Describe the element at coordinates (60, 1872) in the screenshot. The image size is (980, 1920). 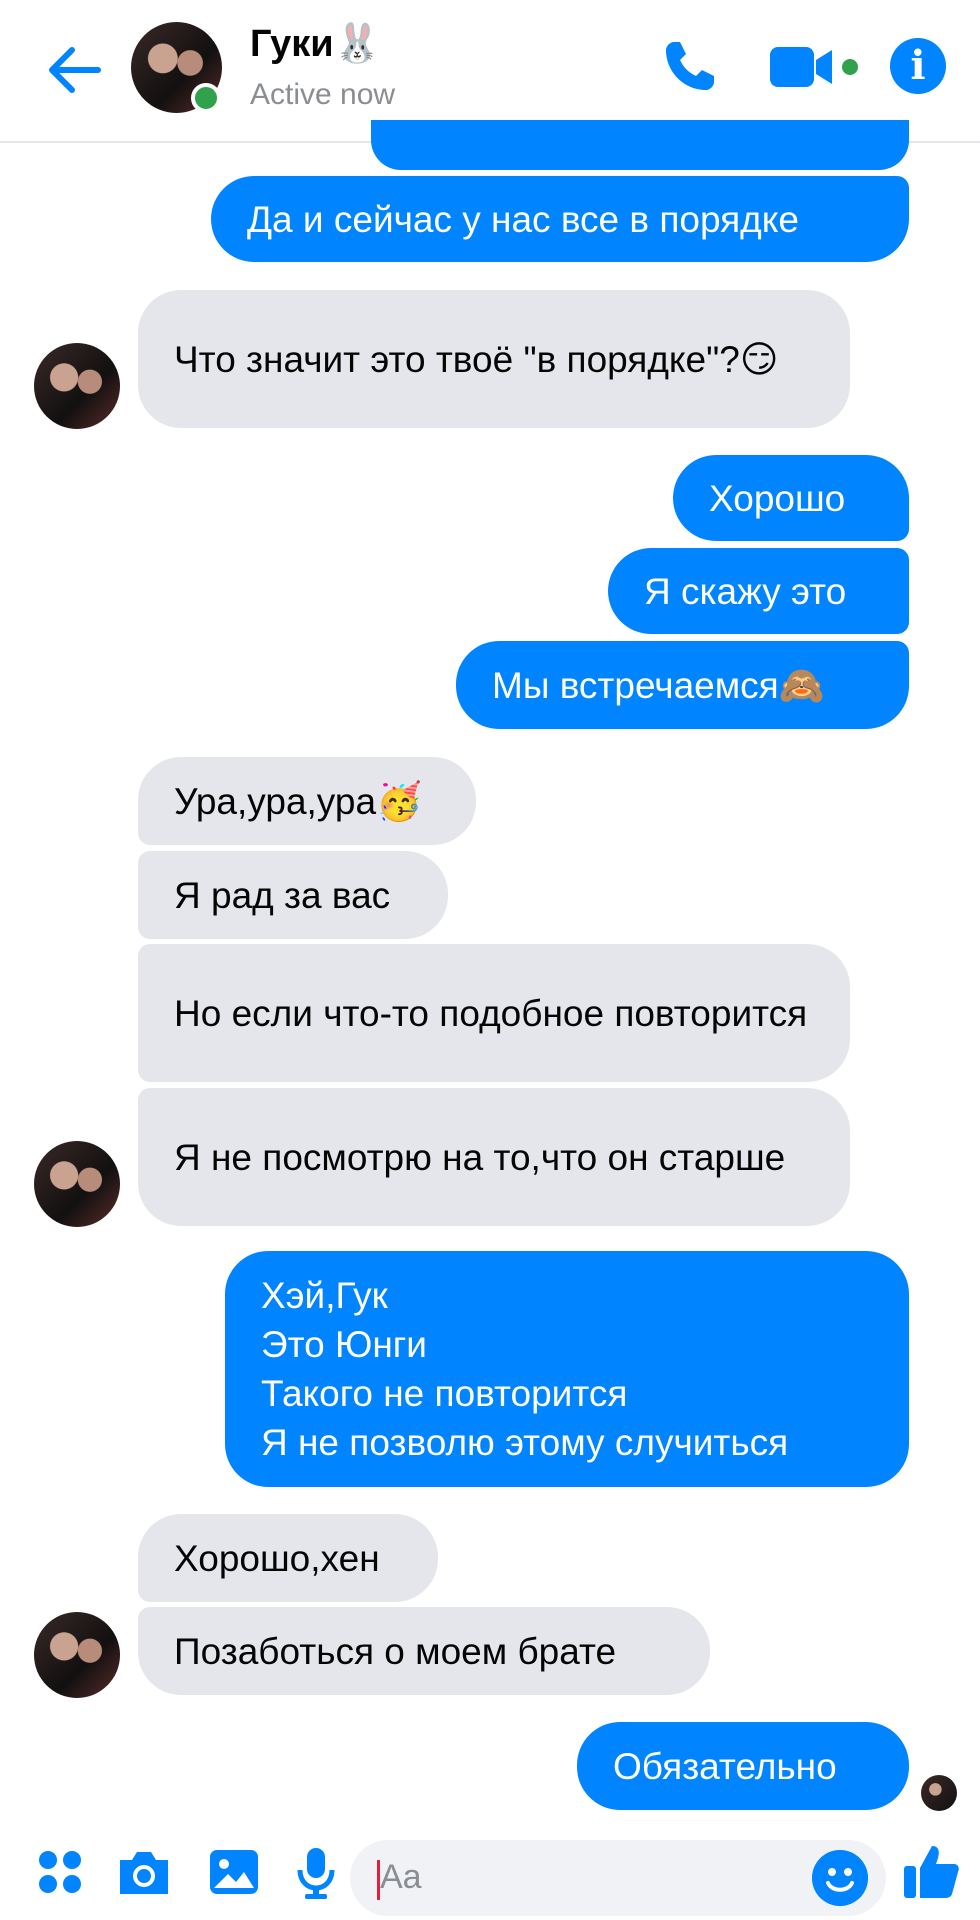
I see `apps-icon` at that location.